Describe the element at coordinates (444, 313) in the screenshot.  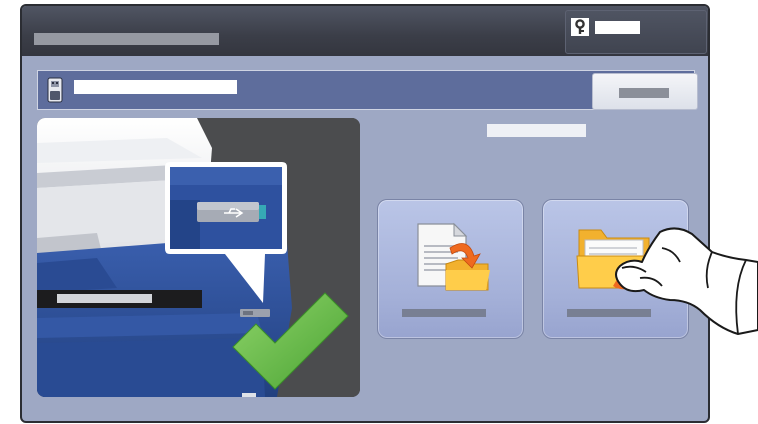
I see `scan-to-usb-label` at that location.